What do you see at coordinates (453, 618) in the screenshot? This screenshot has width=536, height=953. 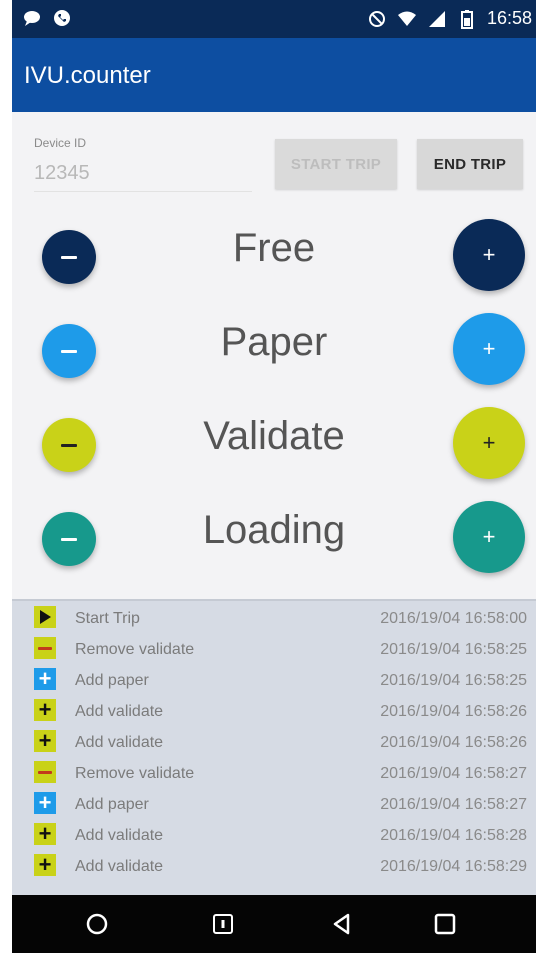 I see `log-time: 2016/19/04 16:58:00` at bounding box center [453, 618].